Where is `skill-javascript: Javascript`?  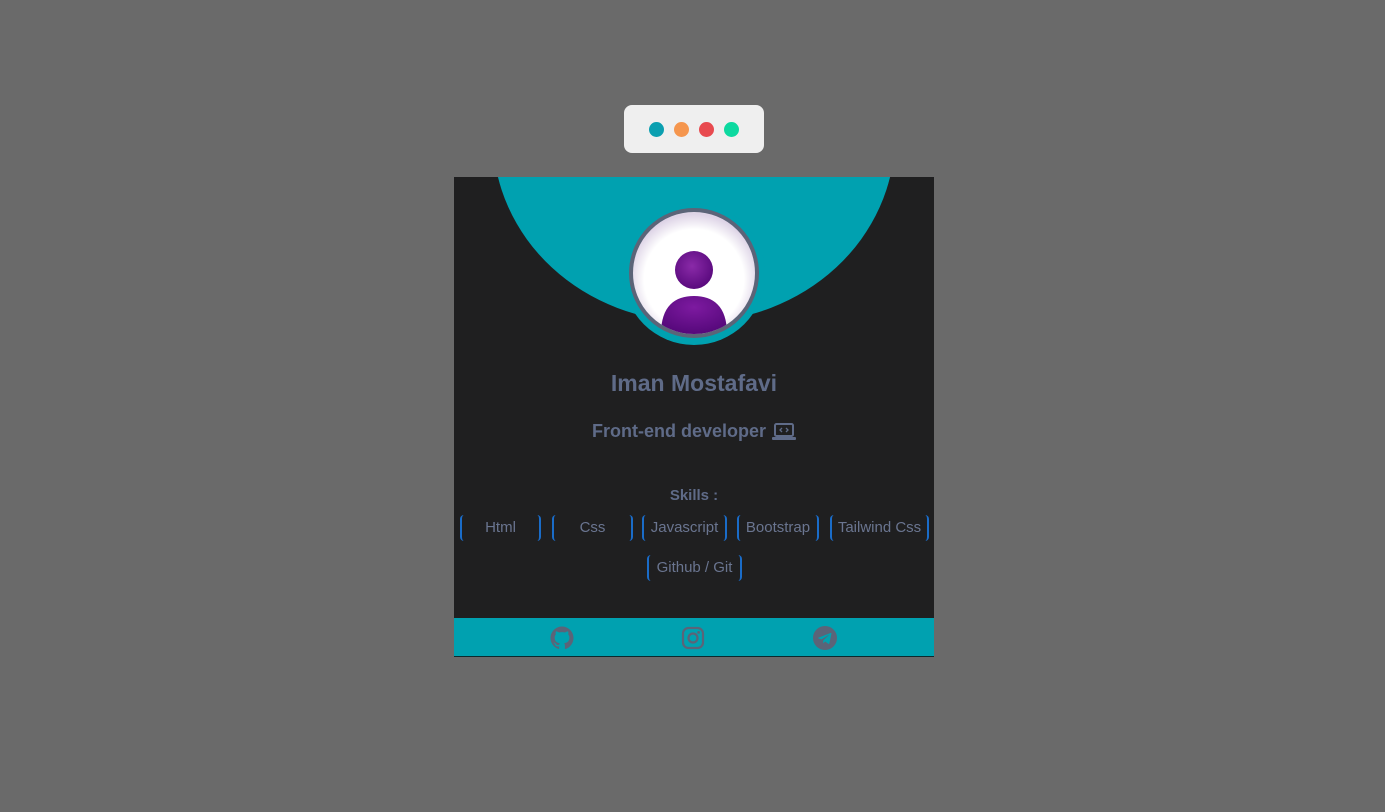
skill-javascript: Javascript is located at coordinates (684, 528).